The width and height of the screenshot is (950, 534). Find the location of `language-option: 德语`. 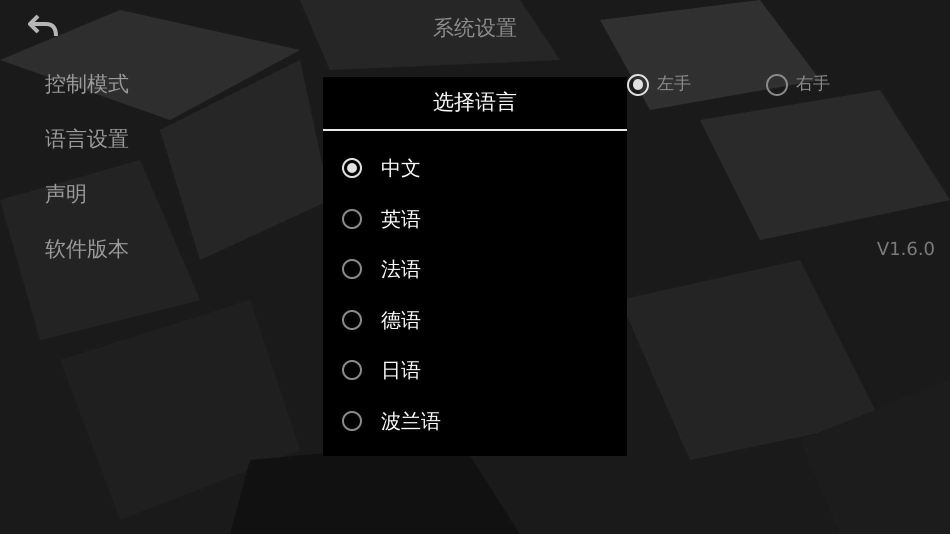

language-option: 德语 is located at coordinates (401, 319).